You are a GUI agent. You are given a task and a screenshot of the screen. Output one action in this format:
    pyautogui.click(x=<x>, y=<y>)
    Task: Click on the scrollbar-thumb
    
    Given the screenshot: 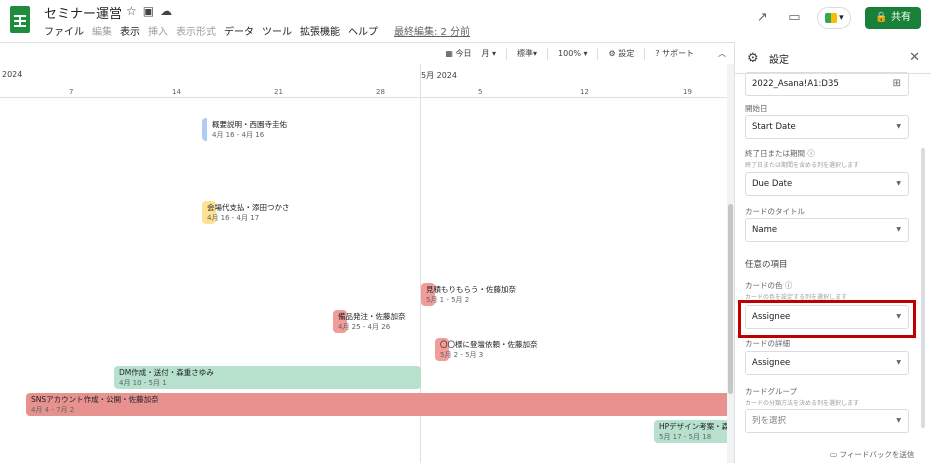 What is the action you would take?
    pyautogui.click(x=730, y=299)
    